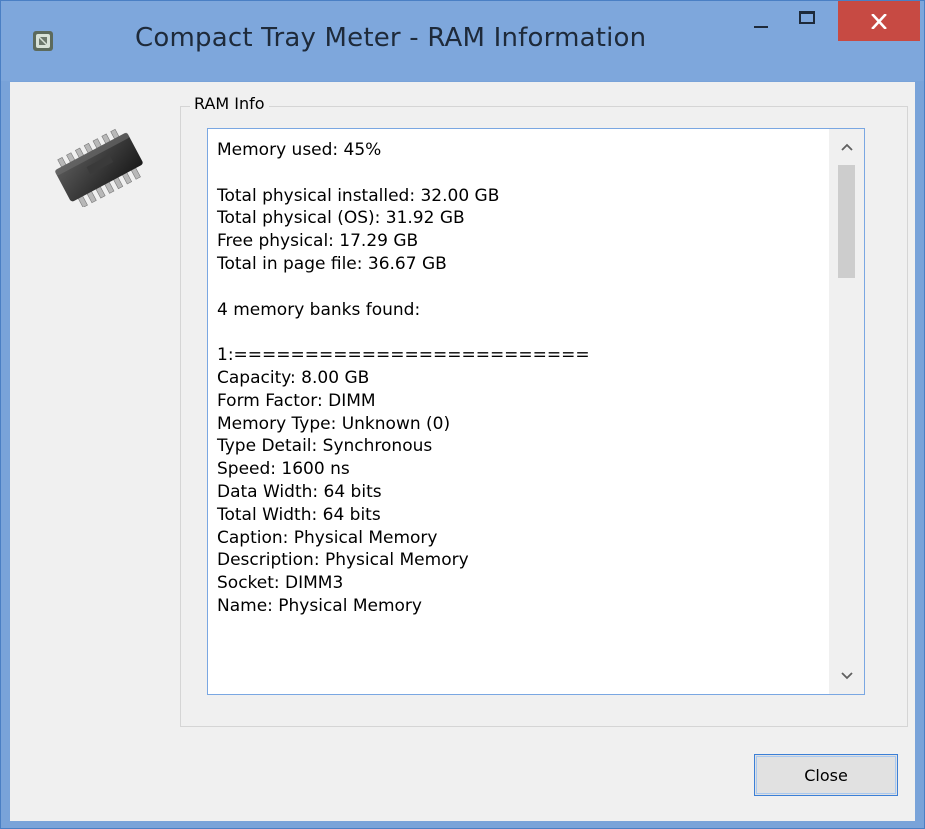 The height and width of the screenshot is (829, 925). I want to click on maximize-button, so click(809, 22).